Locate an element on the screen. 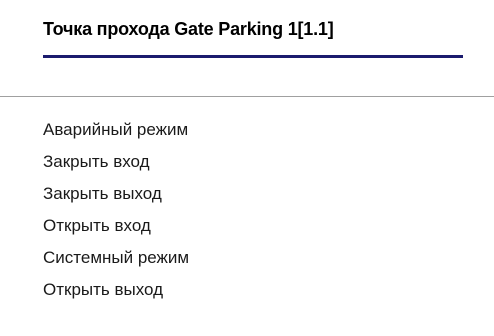  menu-item-close-entry: Закрыть вход is located at coordinates (116, 162).